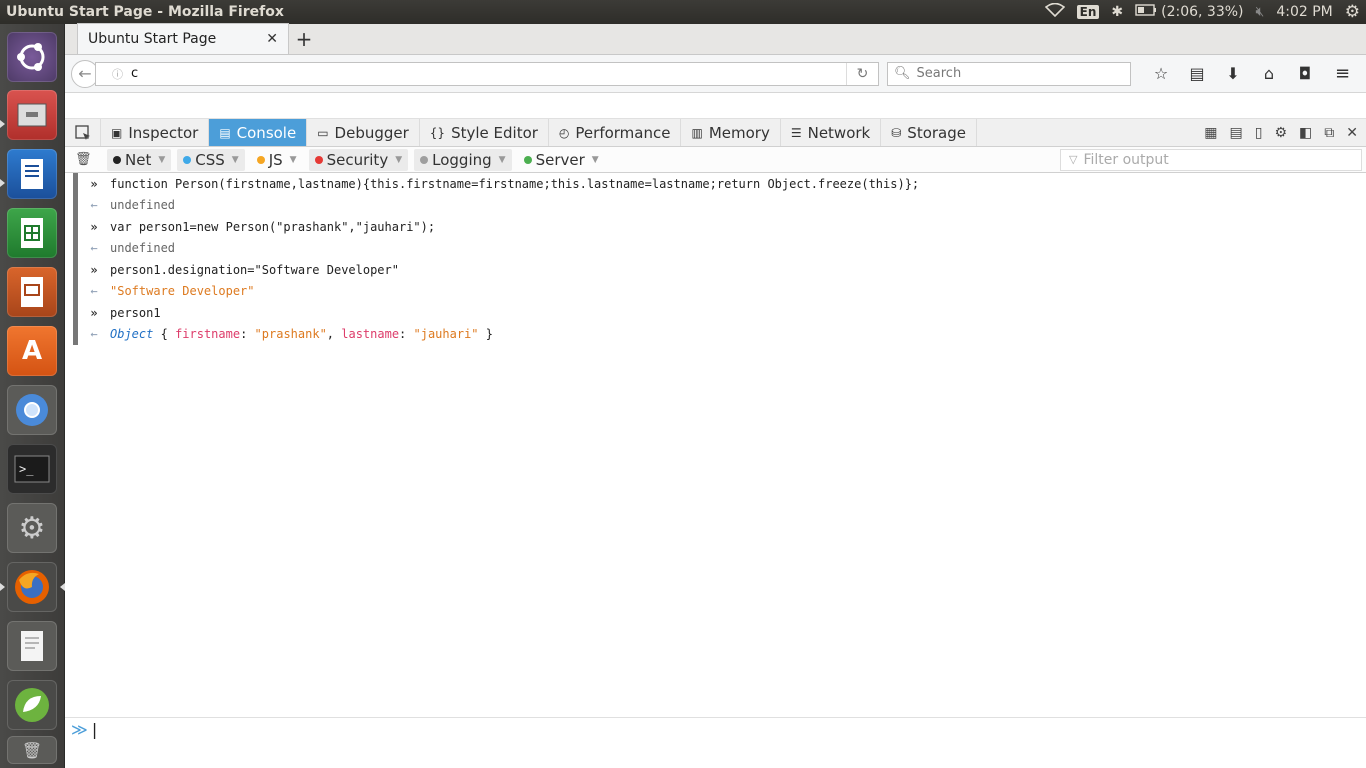 This screenshot has width=1366, height=768. I want to click on filter-label: JS, so click(275, 159).